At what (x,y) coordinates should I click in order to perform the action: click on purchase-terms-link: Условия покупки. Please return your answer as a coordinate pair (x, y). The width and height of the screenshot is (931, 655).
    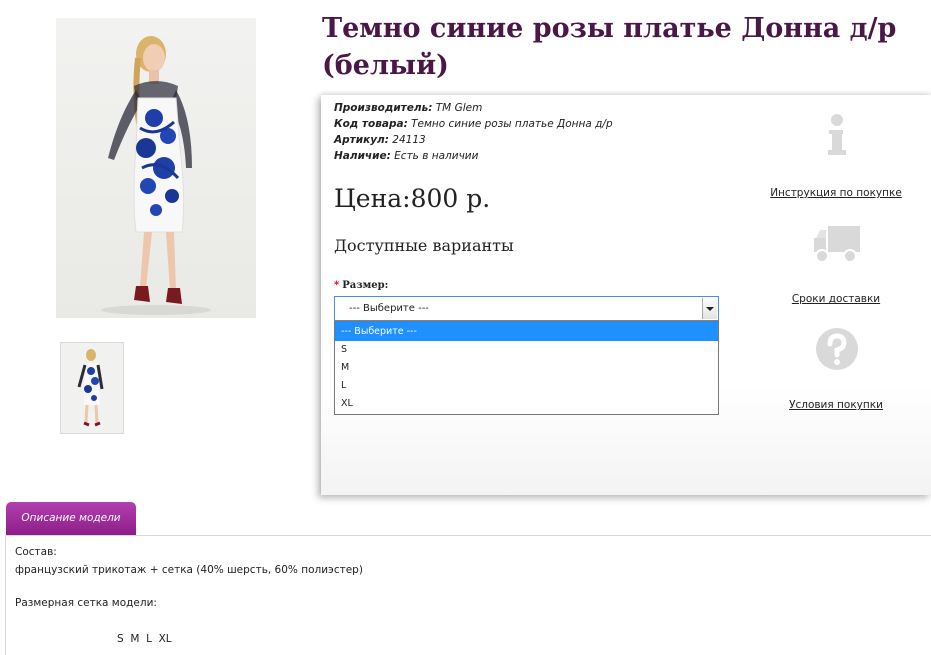
    Looking at the image, I should click on (836, 405).